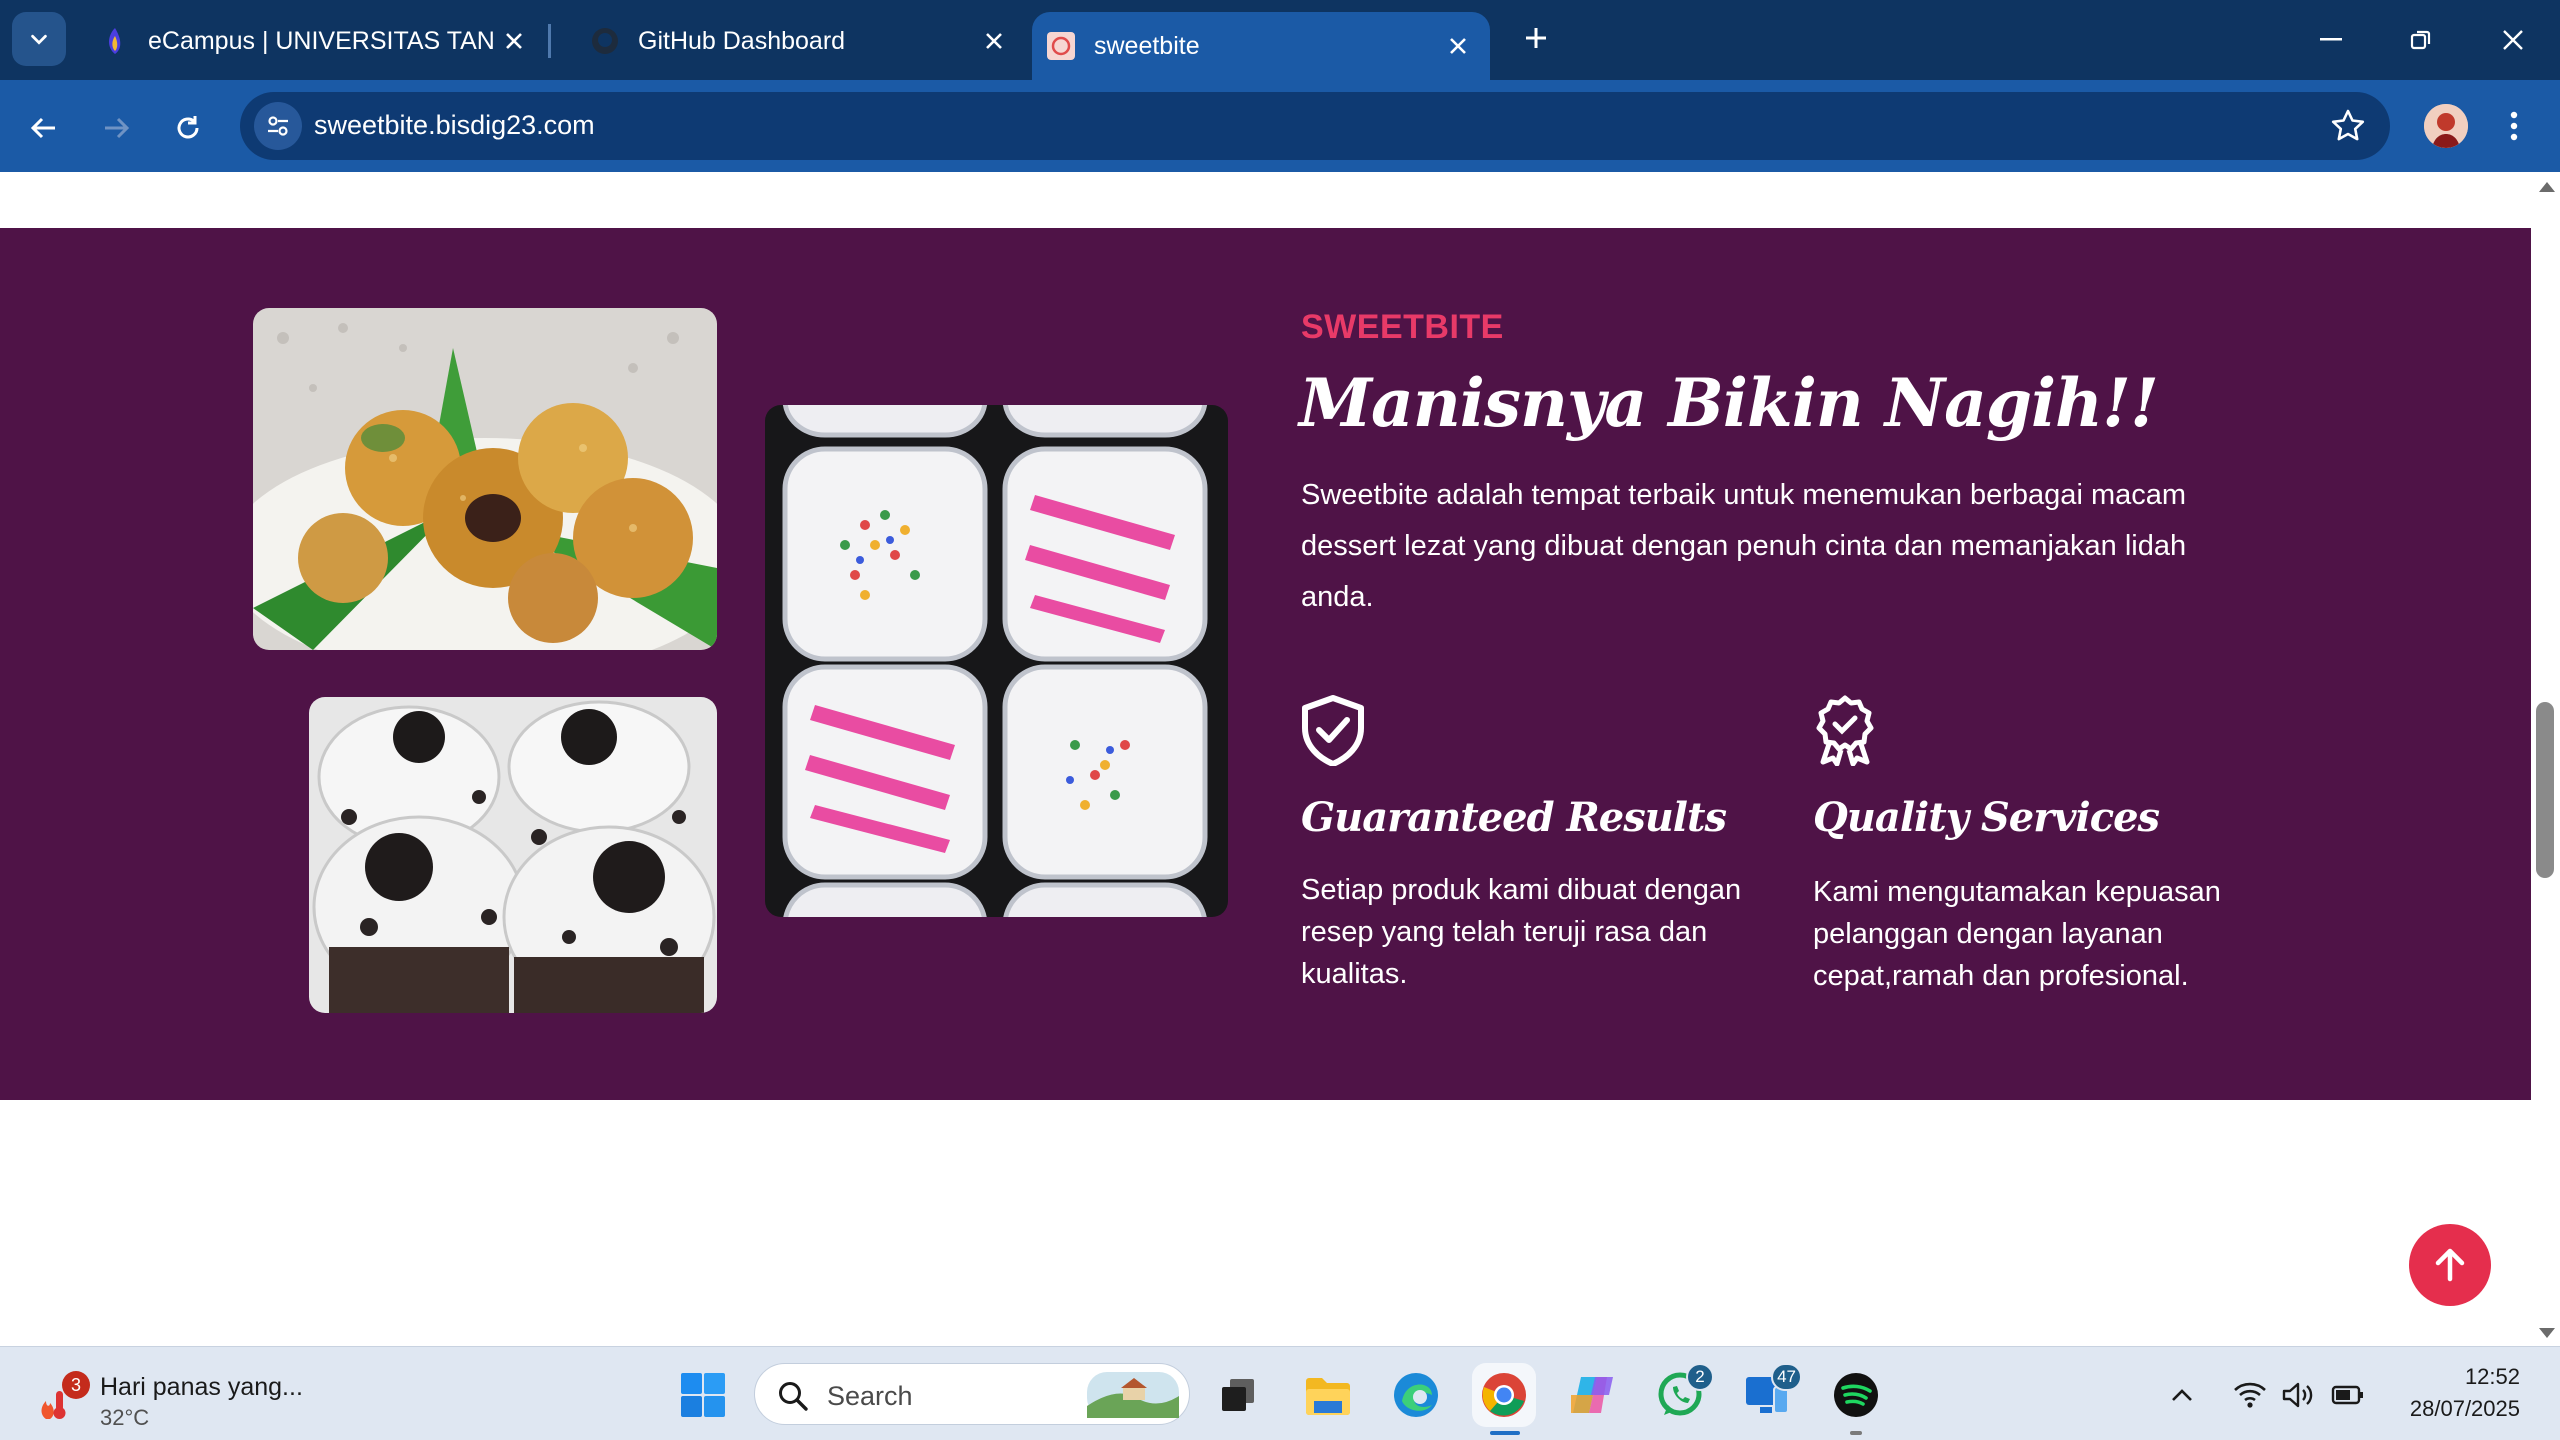 This screenshot has height=1440, width=2560. Describe the element at coordinates (996, 661) in the screenshot. I see `sprinkle-dessert-boxes-photo` at that location.